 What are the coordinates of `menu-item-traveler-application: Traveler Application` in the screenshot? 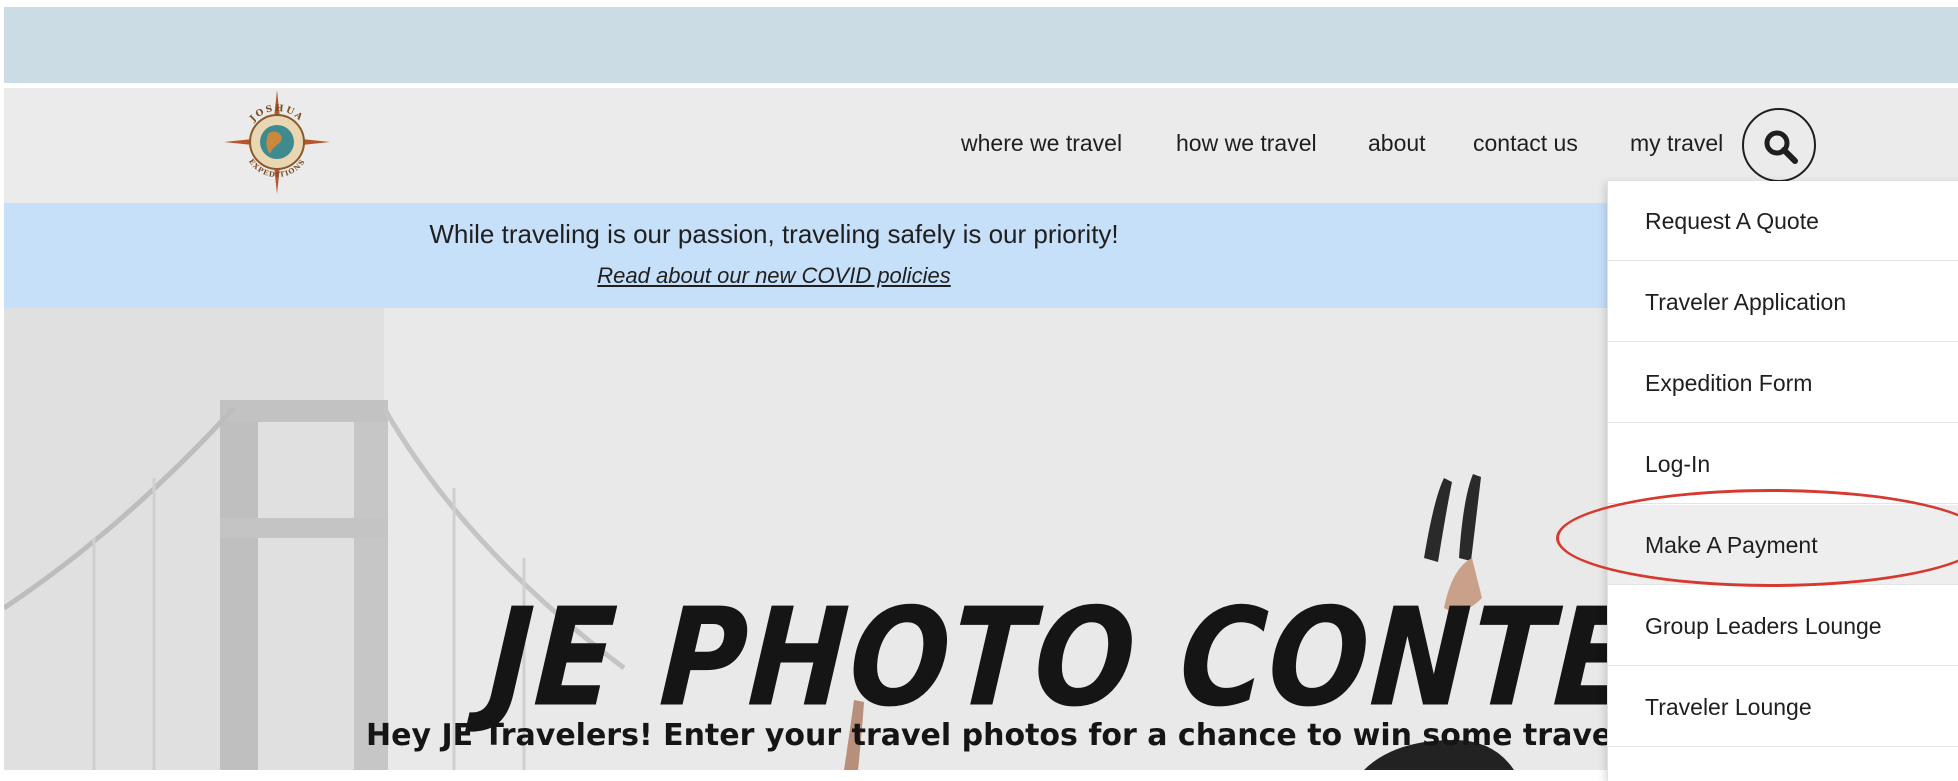 It's located at (1783, 302).